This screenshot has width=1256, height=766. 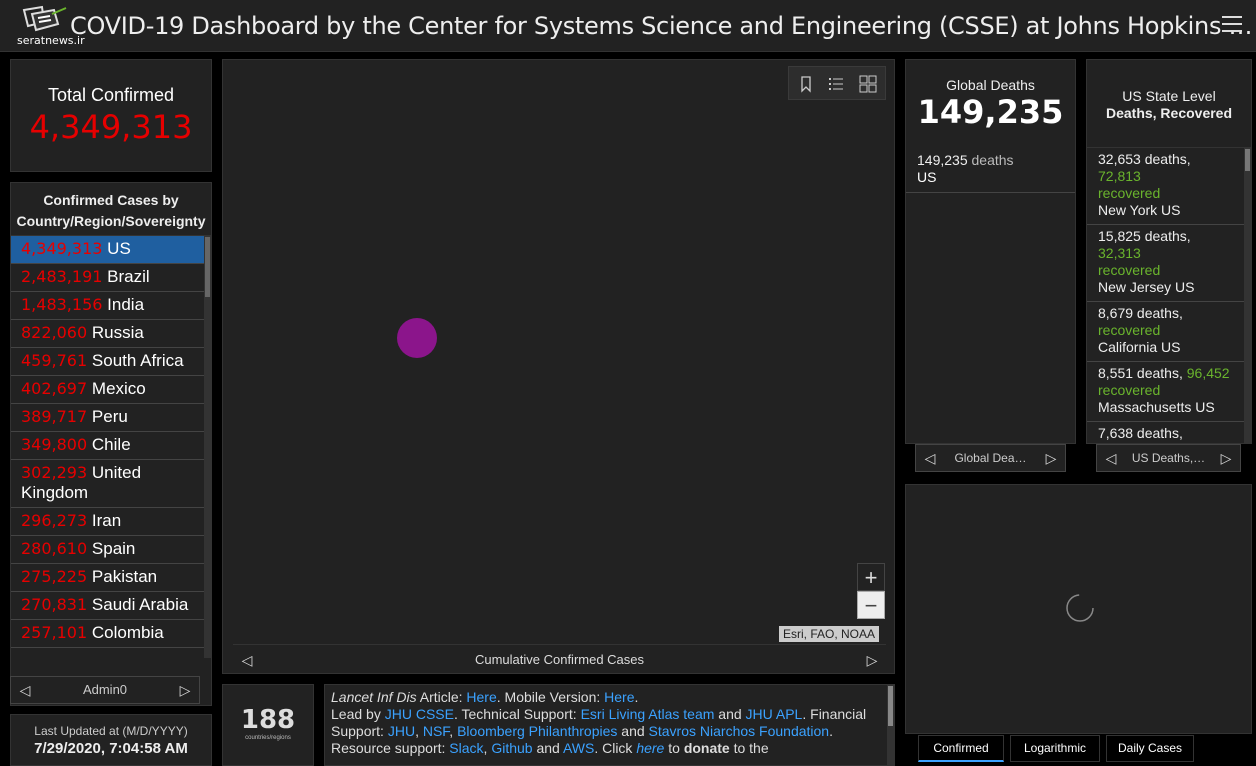 What do you see at coordinates (401, 731) in the screenshot?
I see `jhu-link: JHU` at bounding box center [401, 731].